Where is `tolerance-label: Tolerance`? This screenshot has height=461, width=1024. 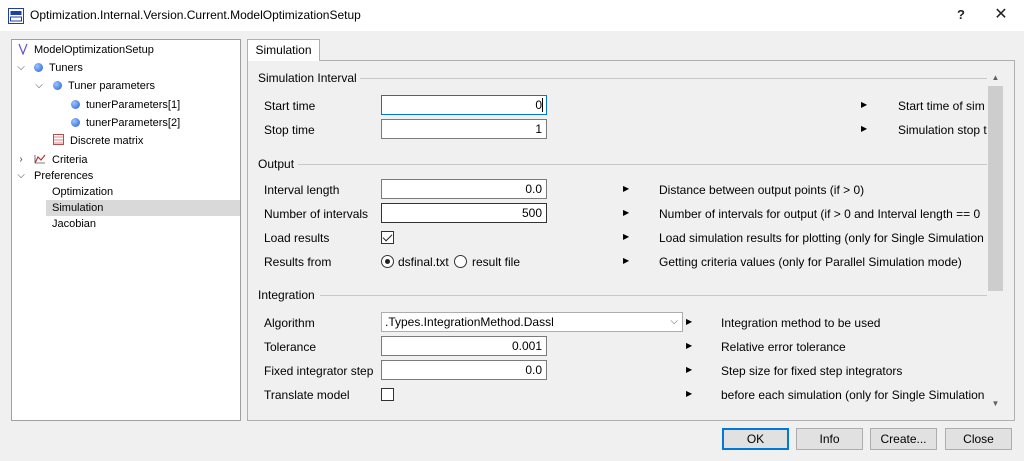
tolerance-label: Tolerance is located at coordinates (290, 347).